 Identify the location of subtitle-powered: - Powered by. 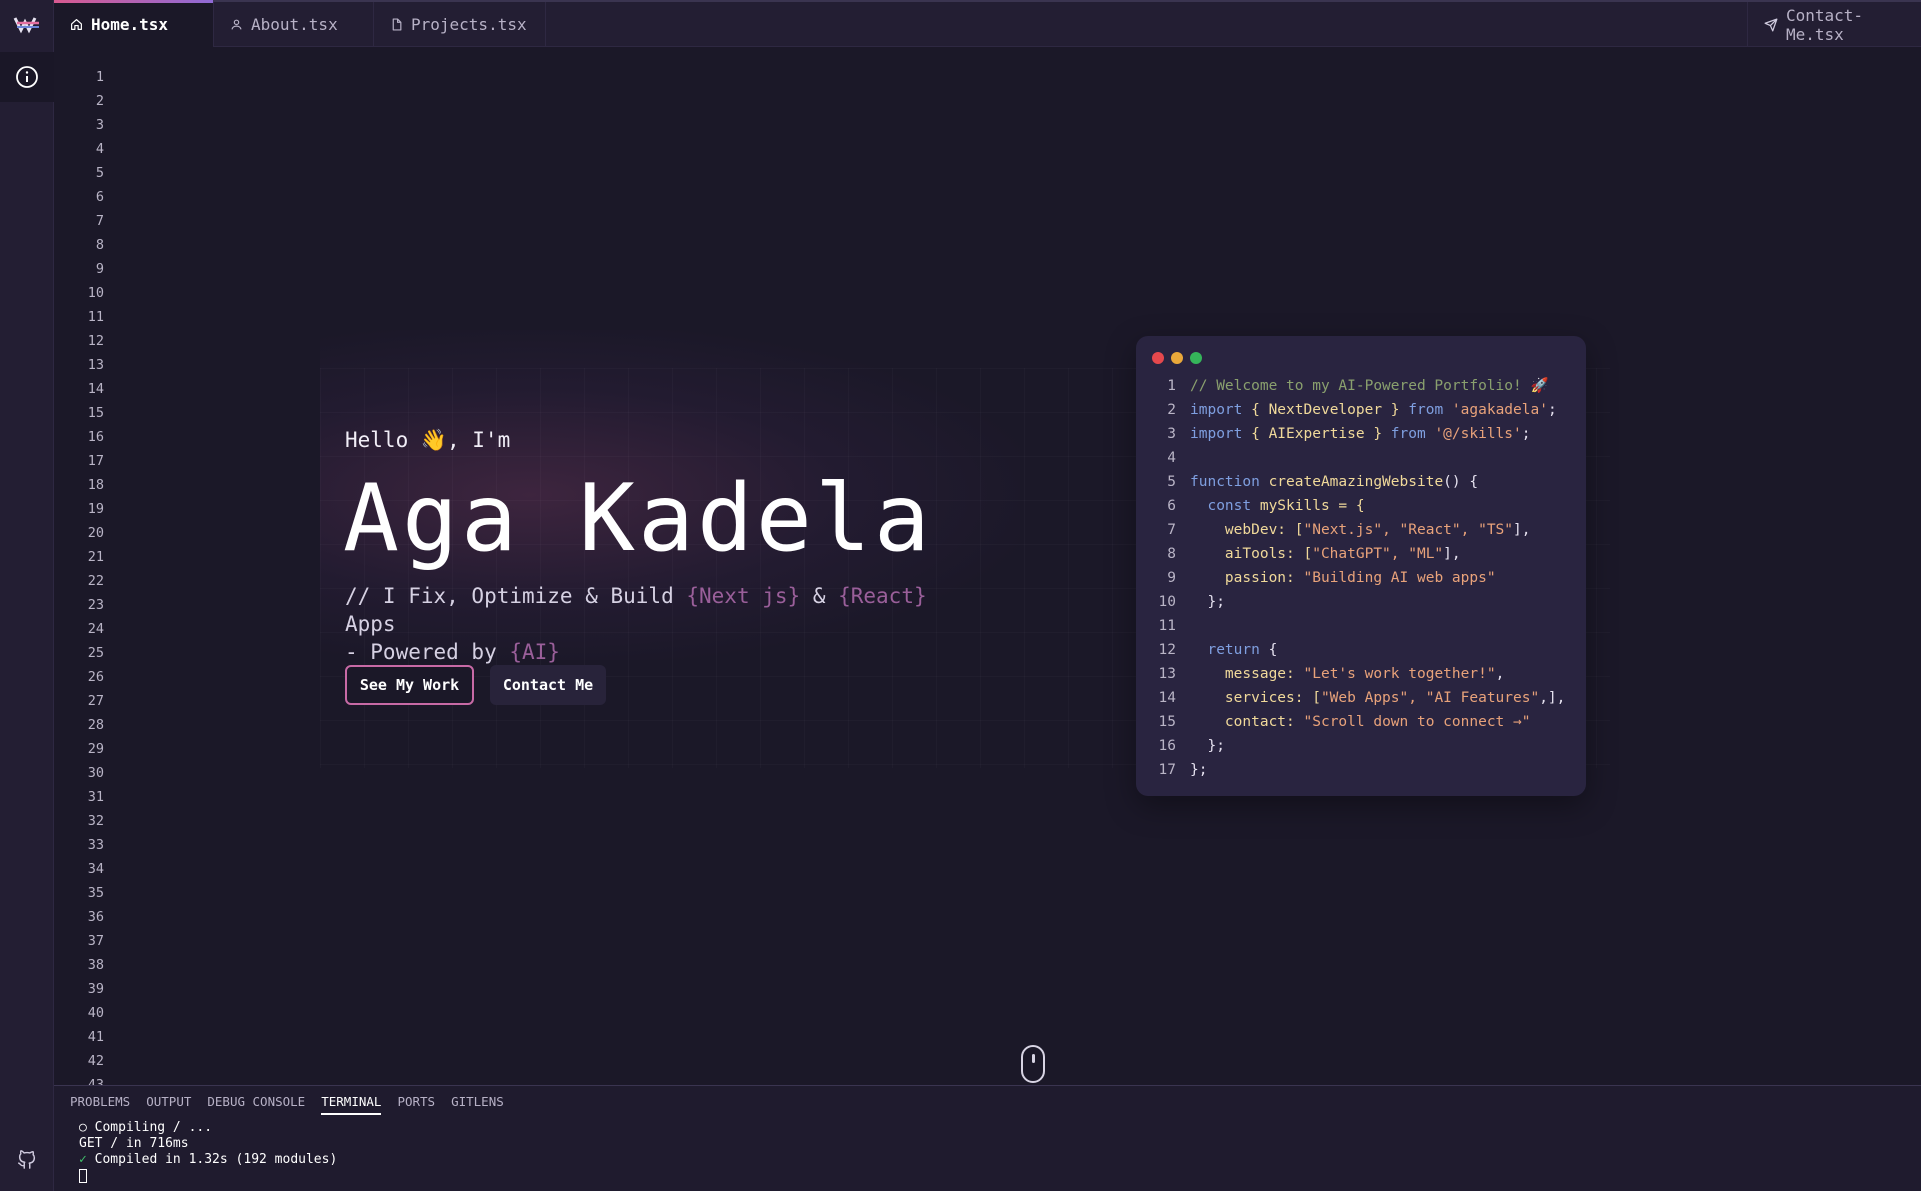
(427, 652).